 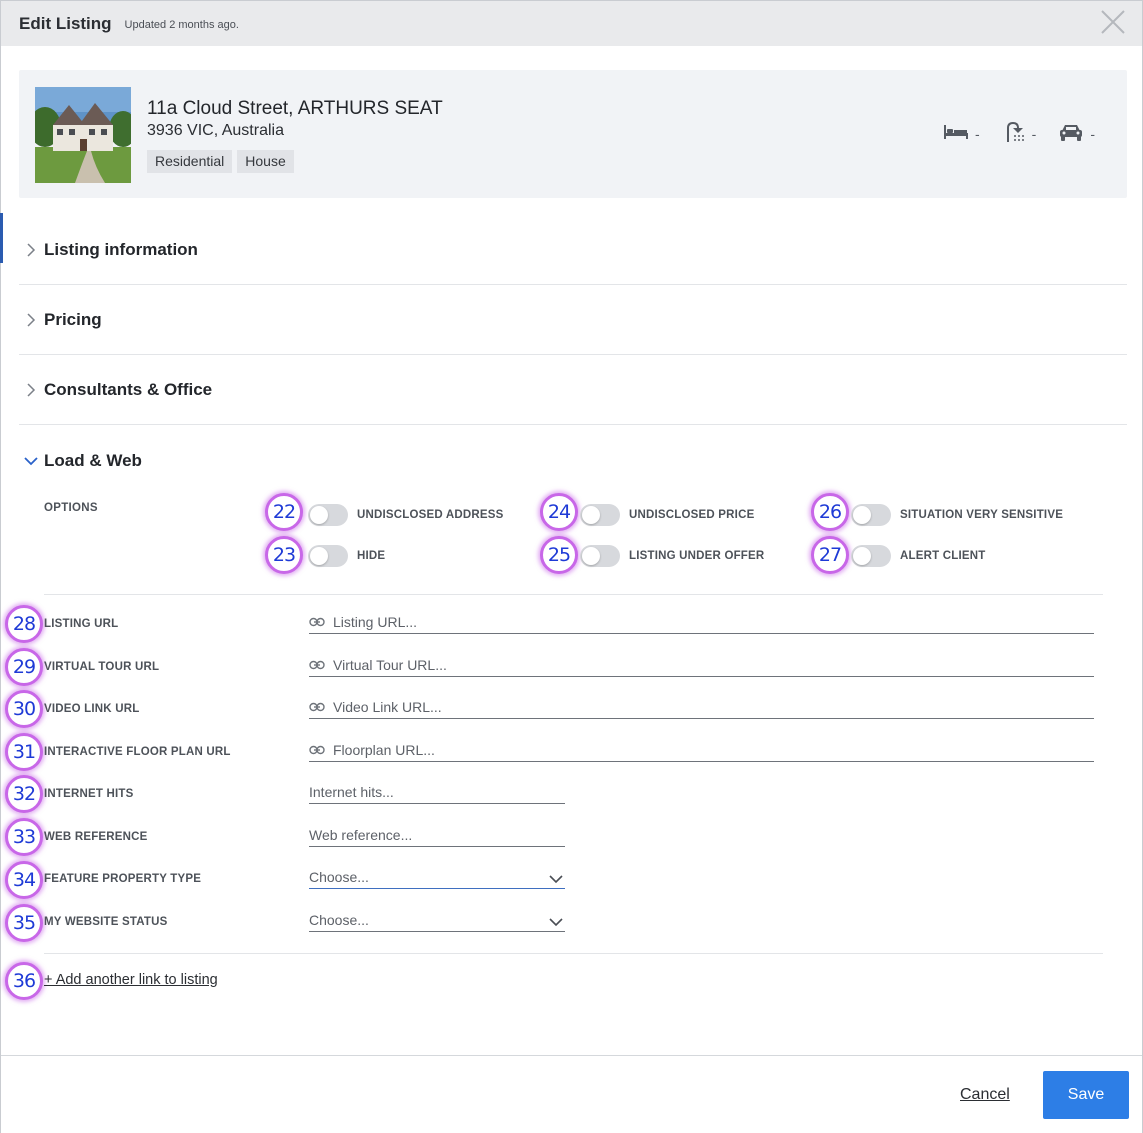 I want to click on option-alert-client: ALERT CLIENT, so click(x=918, y=556).